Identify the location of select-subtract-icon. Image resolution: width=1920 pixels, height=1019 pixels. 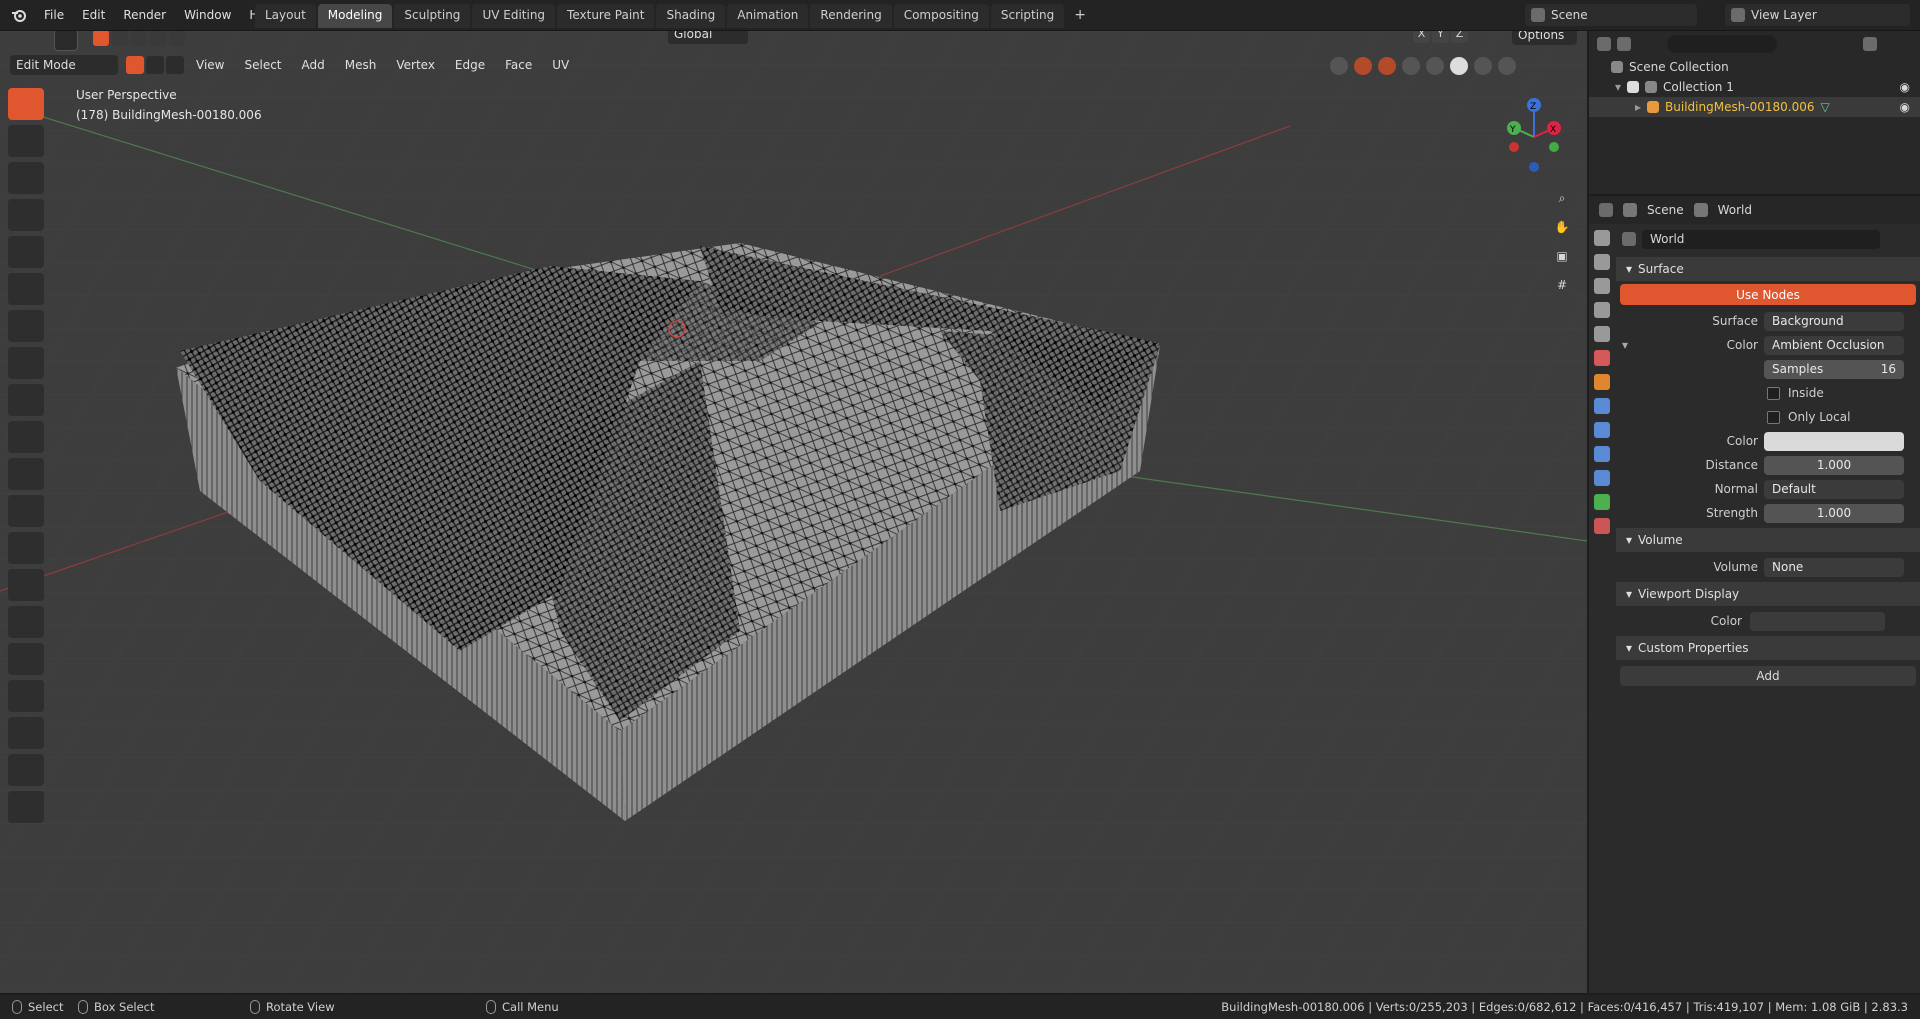
(139, 38).